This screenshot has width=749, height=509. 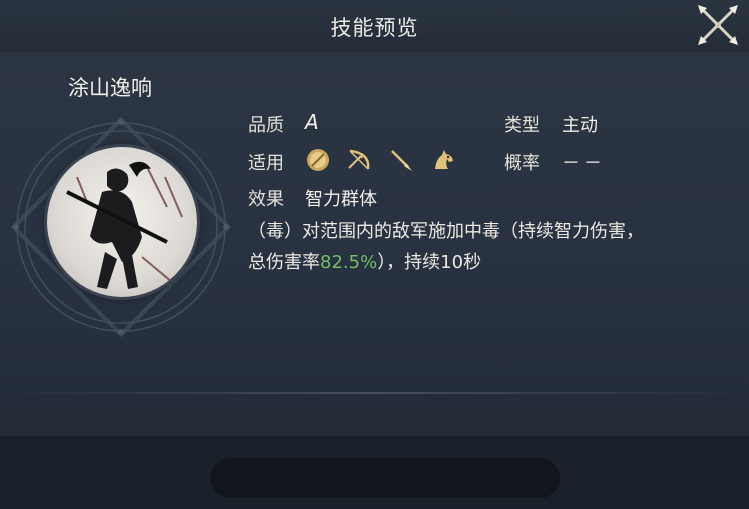 What do you see at coordinates (522, 163) in the screenshot?
I see `rate-label: 概率` at bounding box center [522, 163].